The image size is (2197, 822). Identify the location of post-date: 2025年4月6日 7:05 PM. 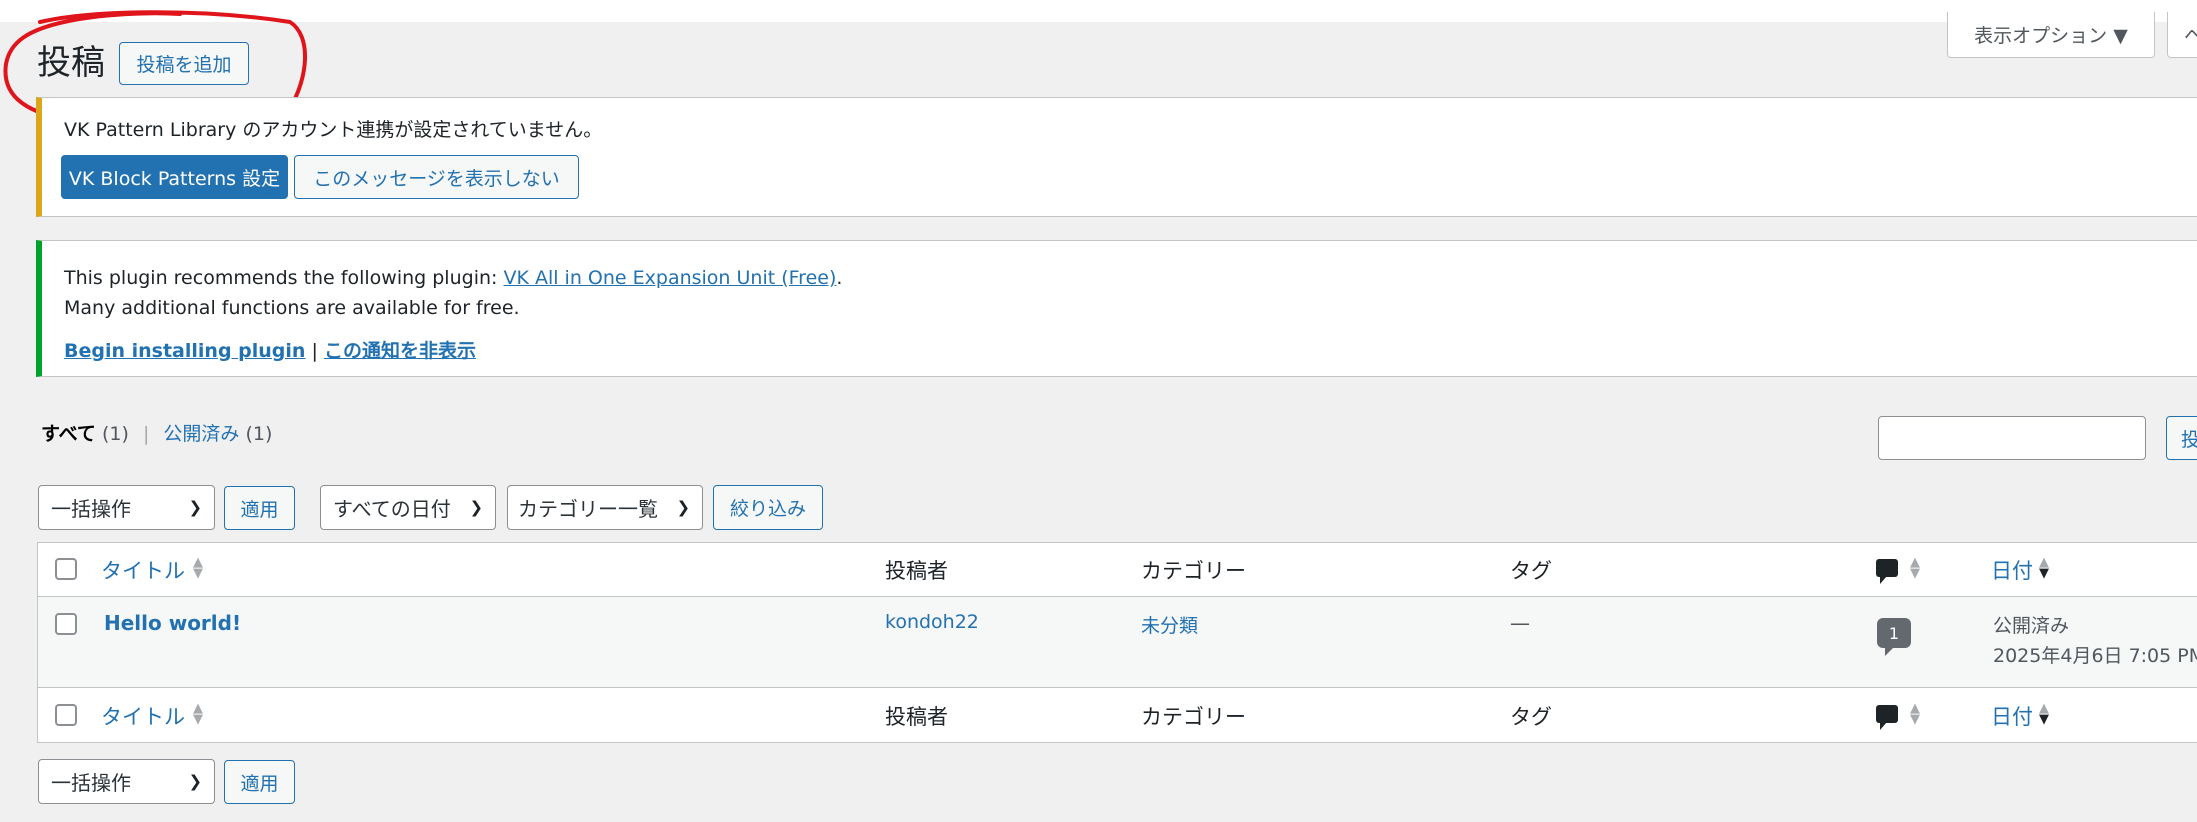
(2095, 656).